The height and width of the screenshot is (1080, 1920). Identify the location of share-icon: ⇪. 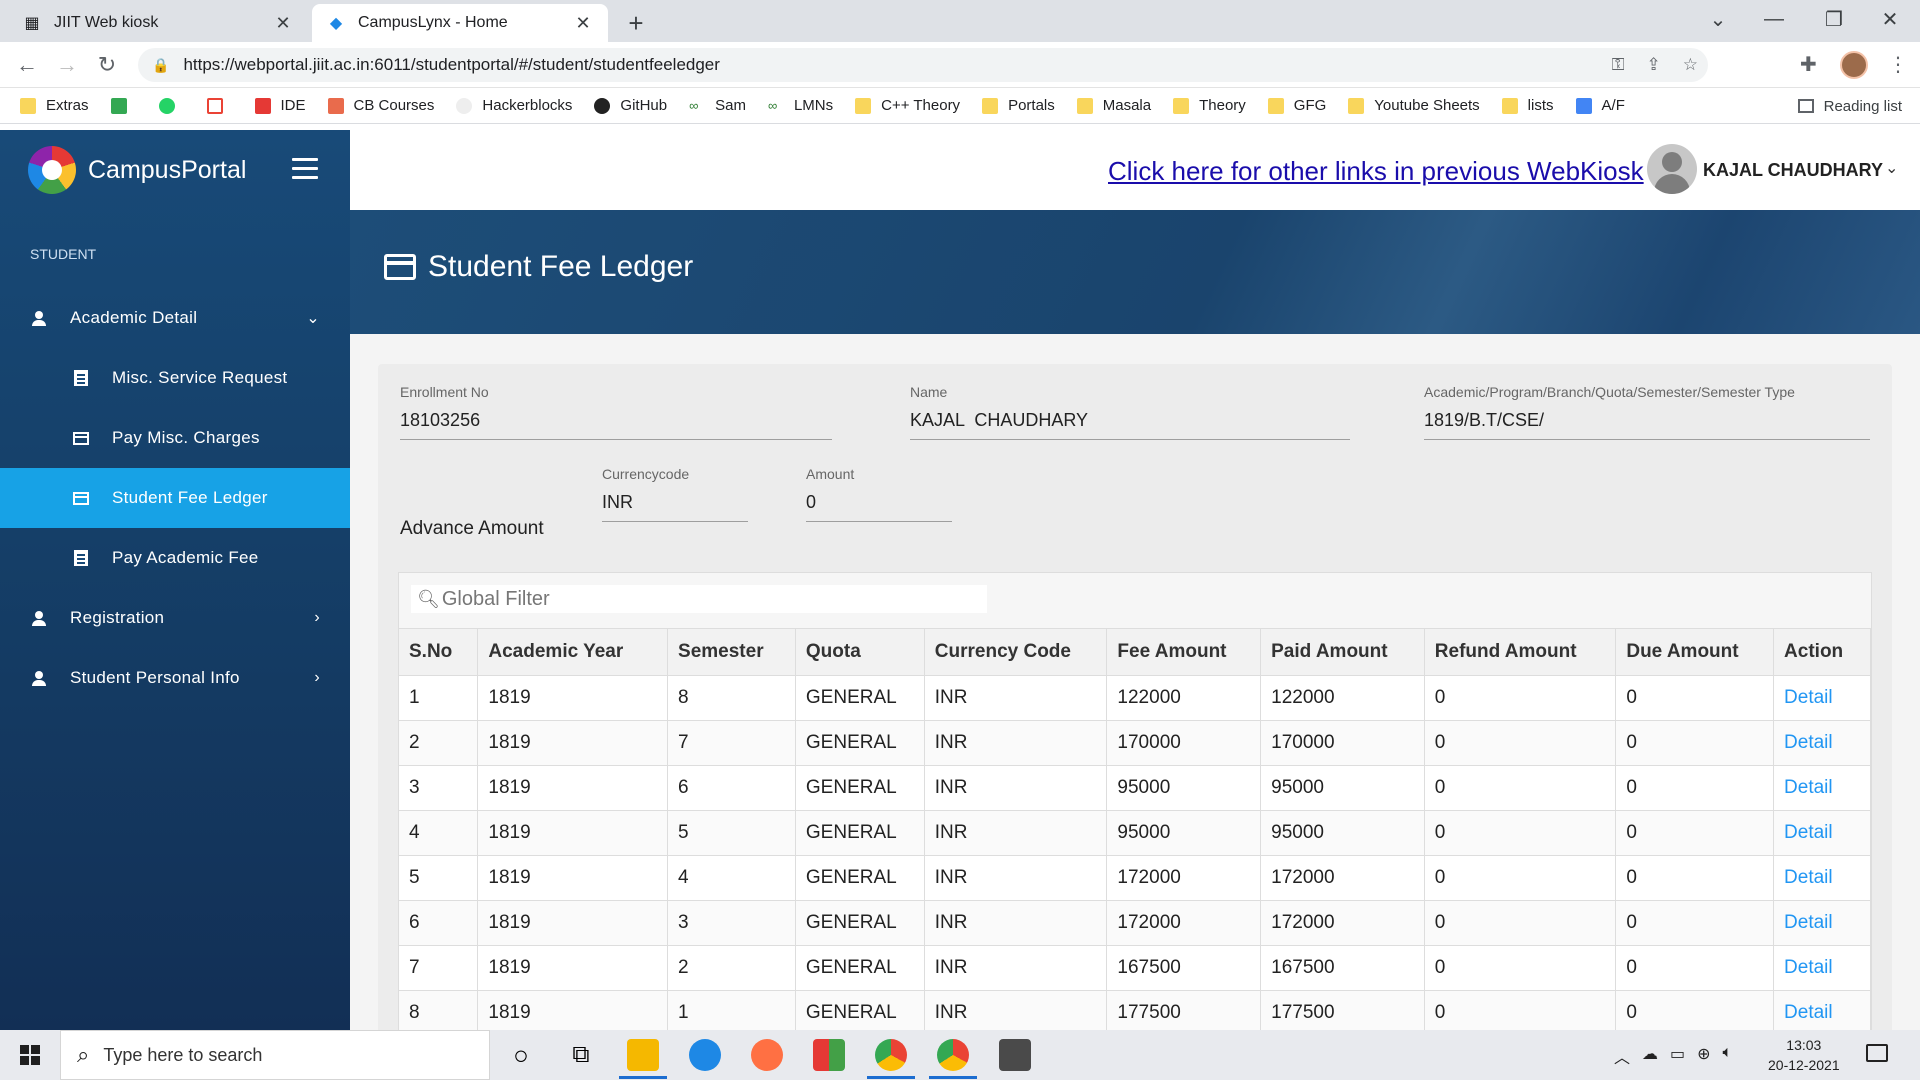
(1654, 65).